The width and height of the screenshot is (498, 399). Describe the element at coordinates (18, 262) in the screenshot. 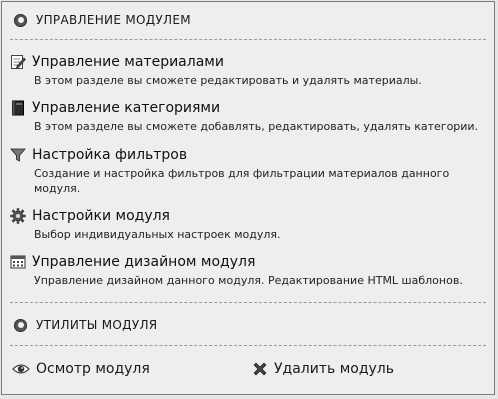

I see `layout-grid-icon` at that location.